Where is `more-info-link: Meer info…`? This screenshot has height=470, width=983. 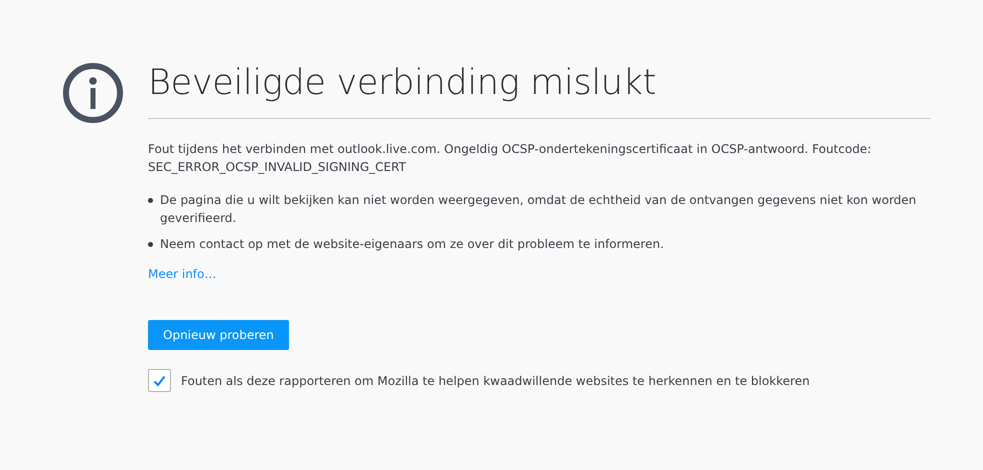
more-info-link: Meer info… is located at coordinates (182, 274).